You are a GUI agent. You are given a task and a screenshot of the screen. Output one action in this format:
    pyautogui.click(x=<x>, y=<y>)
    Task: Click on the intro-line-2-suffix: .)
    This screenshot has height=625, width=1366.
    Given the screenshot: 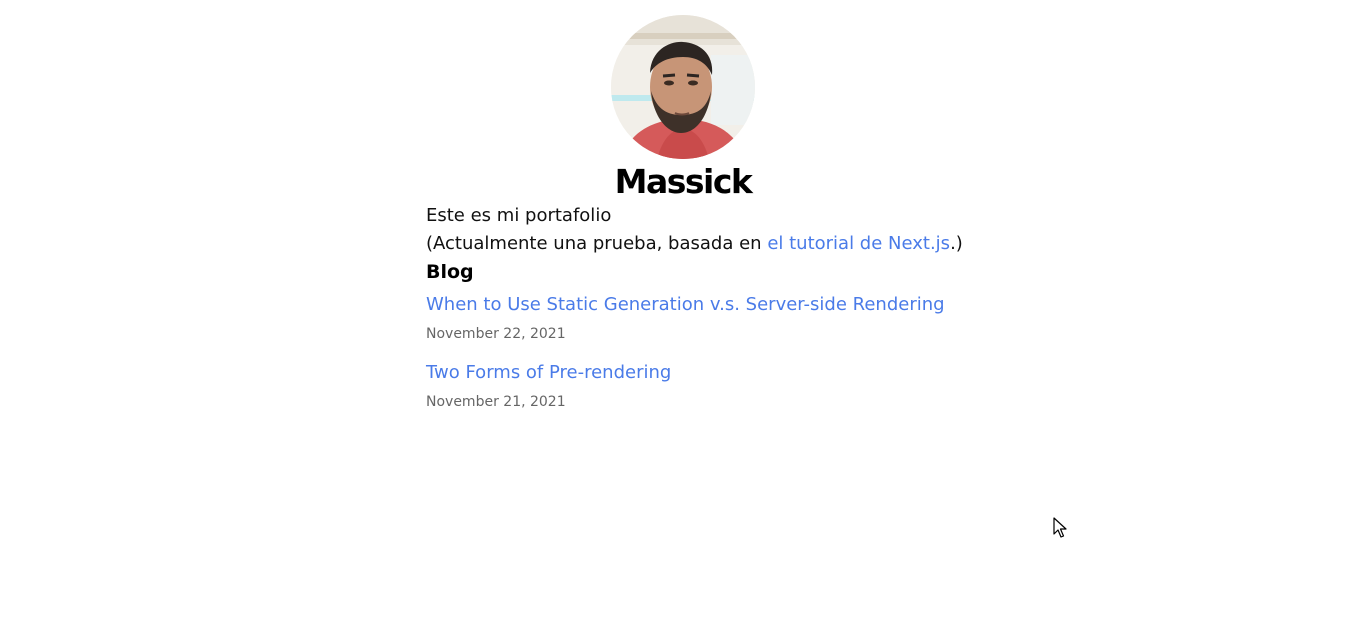 What is the action you would take?
    pyautogui.click(x=956, y=243)
    